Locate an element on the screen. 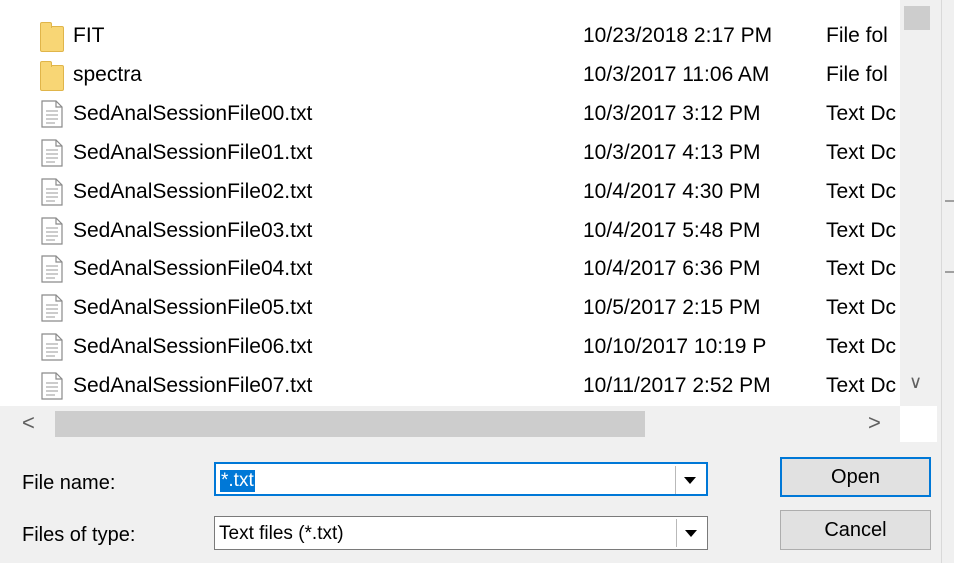 This screenshot has height=563, width=954. panel-divider is located at coordinates (941, 281).